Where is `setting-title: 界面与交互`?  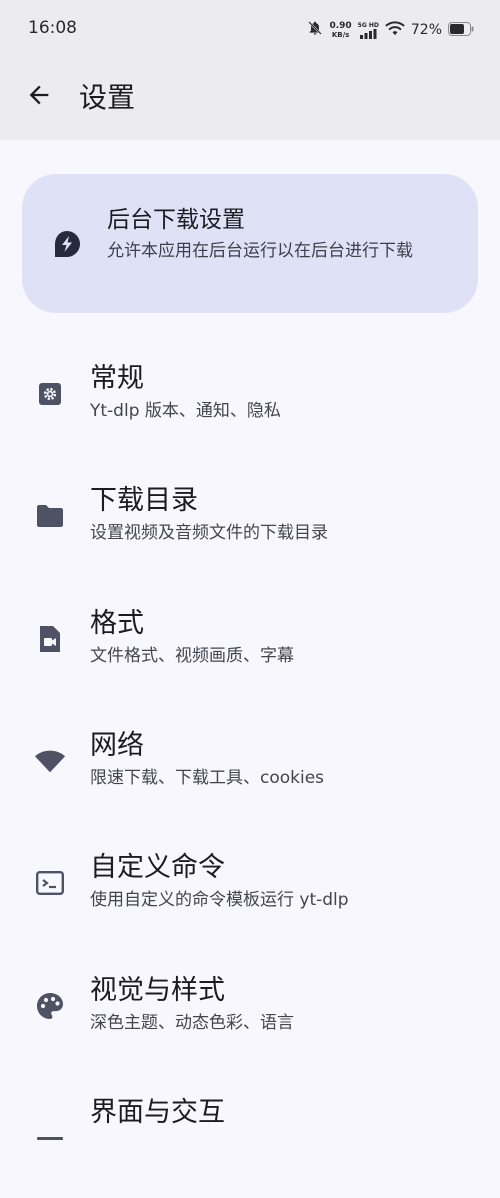 setting-title: 界面与交互 is located at coordinates (157, 1112).